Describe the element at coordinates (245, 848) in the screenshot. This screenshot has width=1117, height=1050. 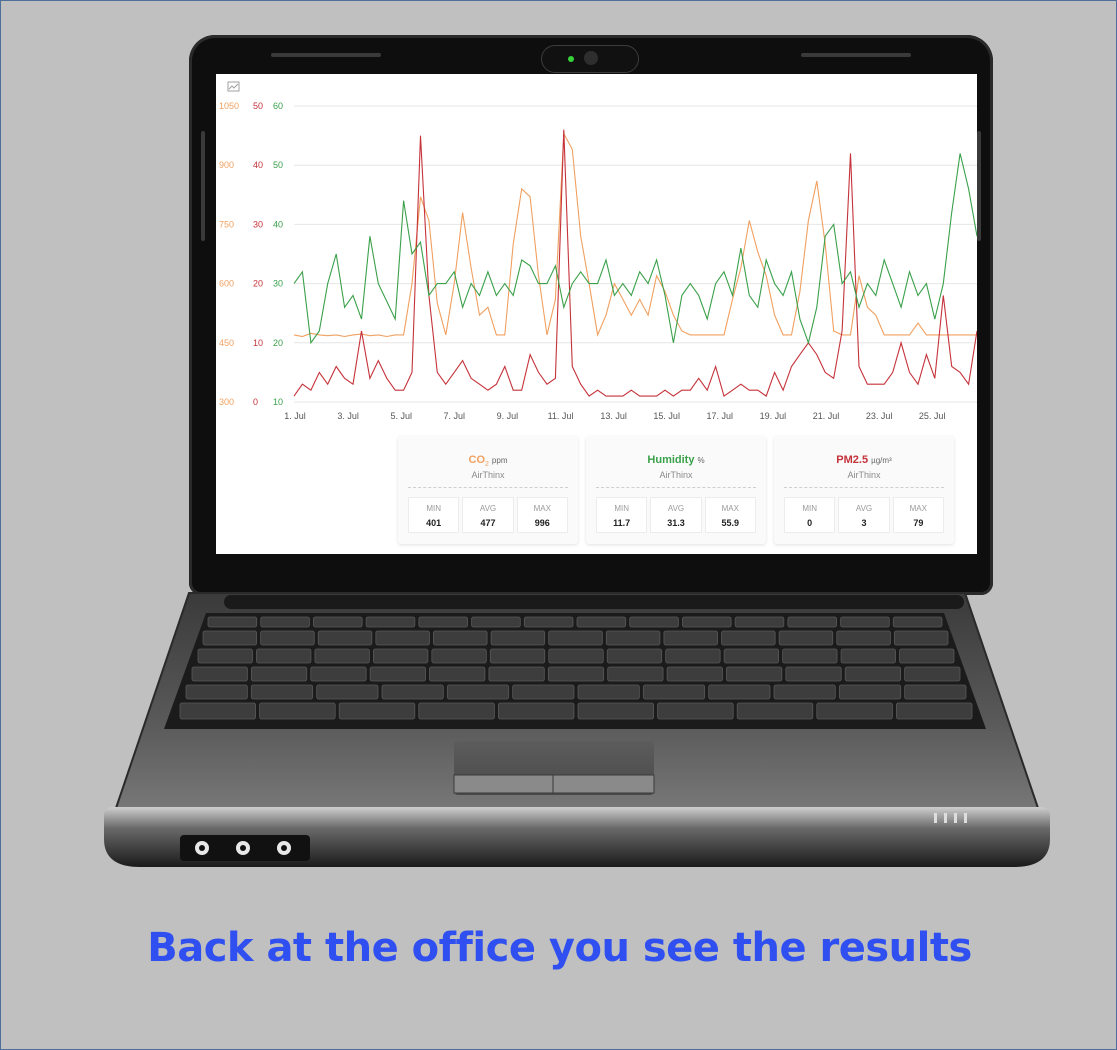
I see `audio-ports` at that location.